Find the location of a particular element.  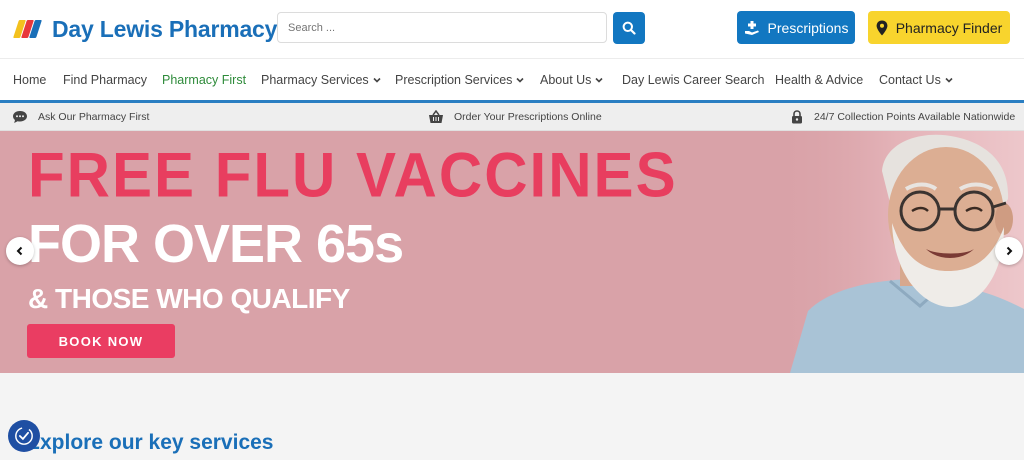

info-item-pharmacy-first: Ask Our Pharmacy First is located at coordinates (80, 117).